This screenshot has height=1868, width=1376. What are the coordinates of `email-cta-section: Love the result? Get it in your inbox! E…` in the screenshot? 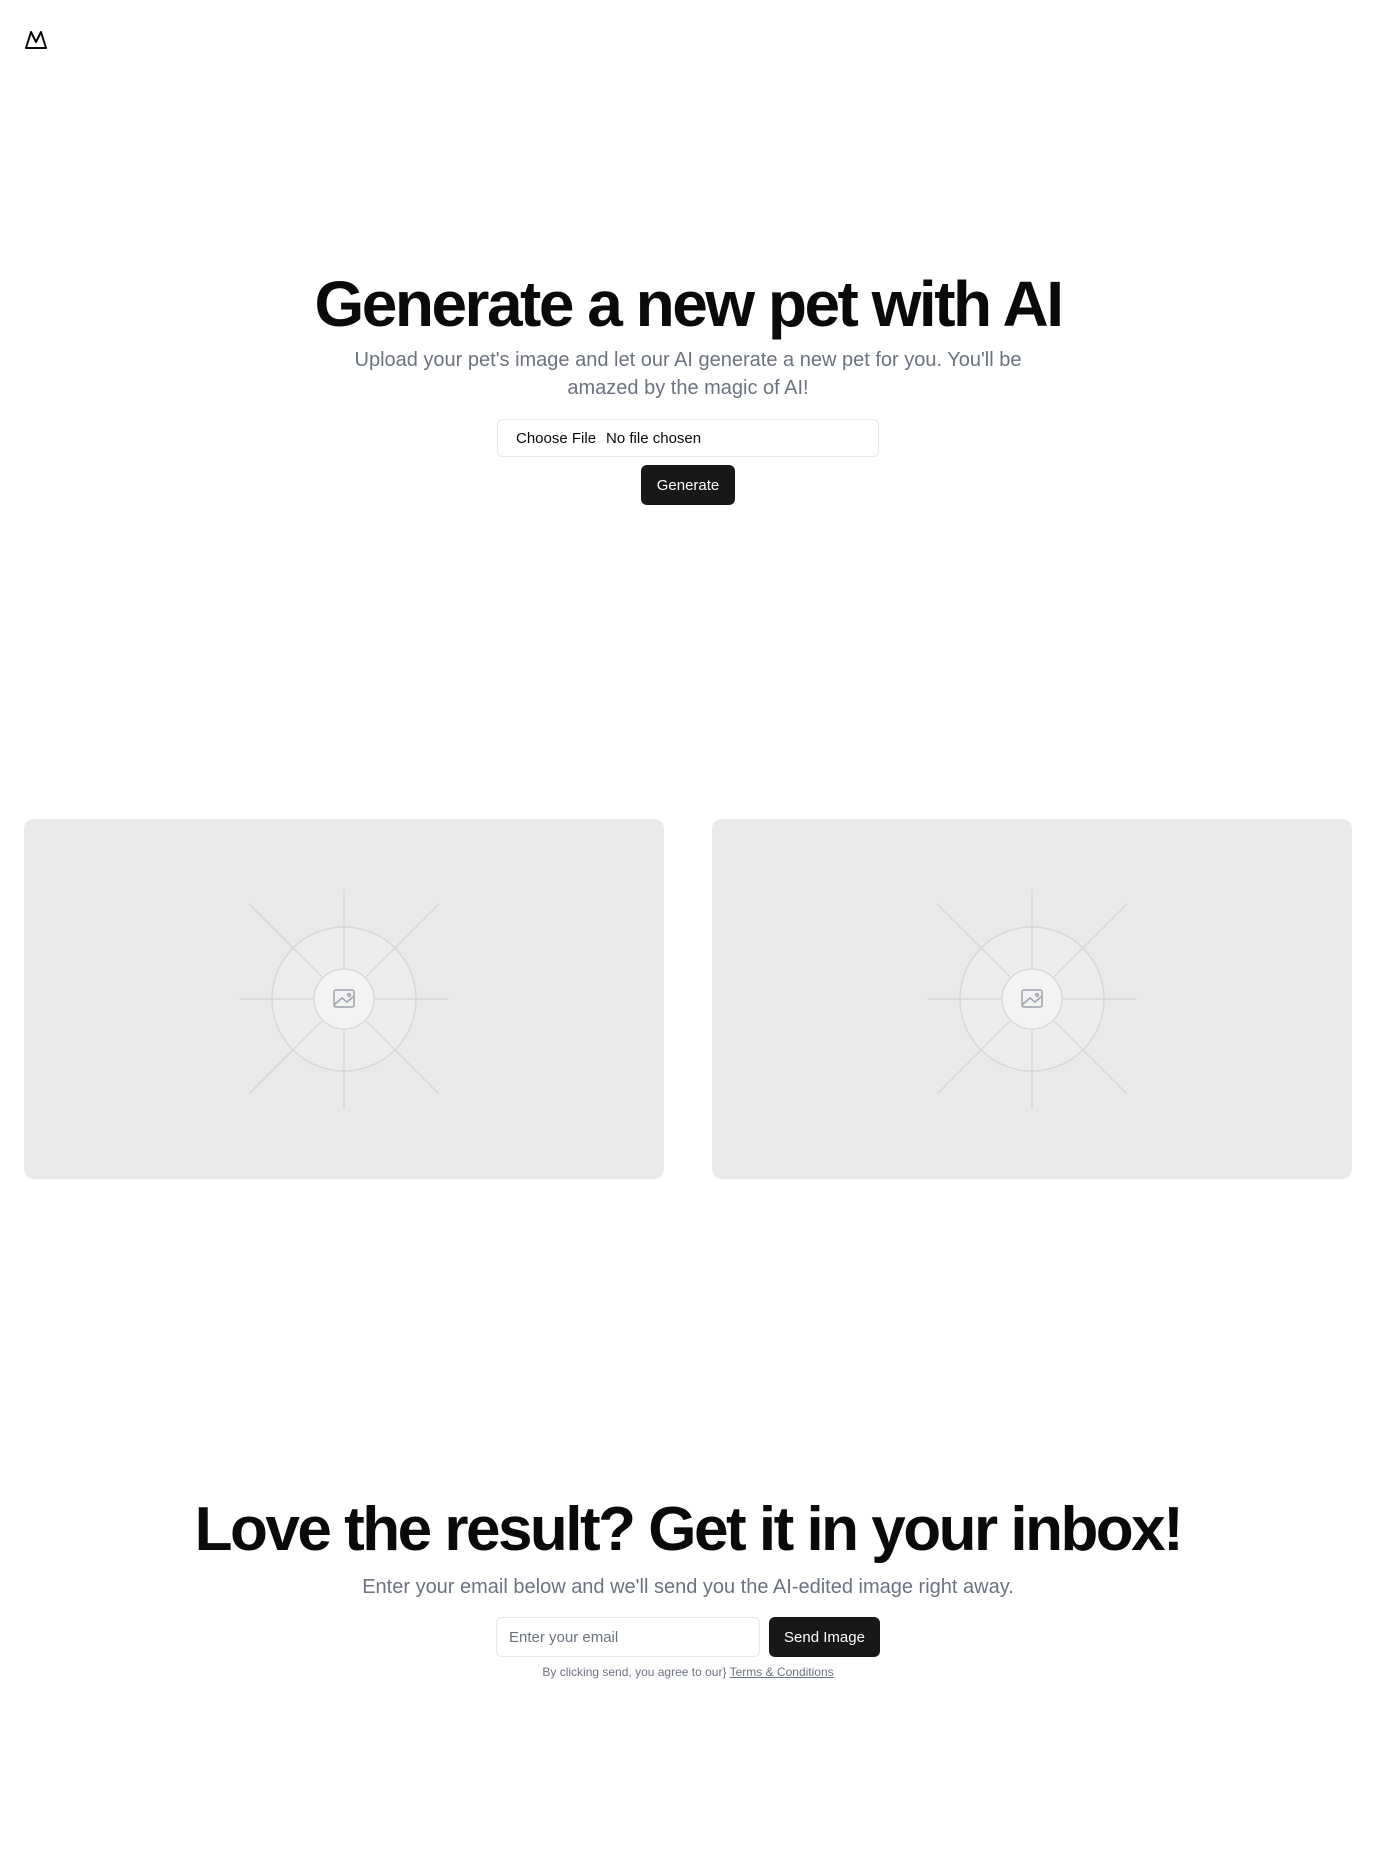 It's located at (688, 1587).